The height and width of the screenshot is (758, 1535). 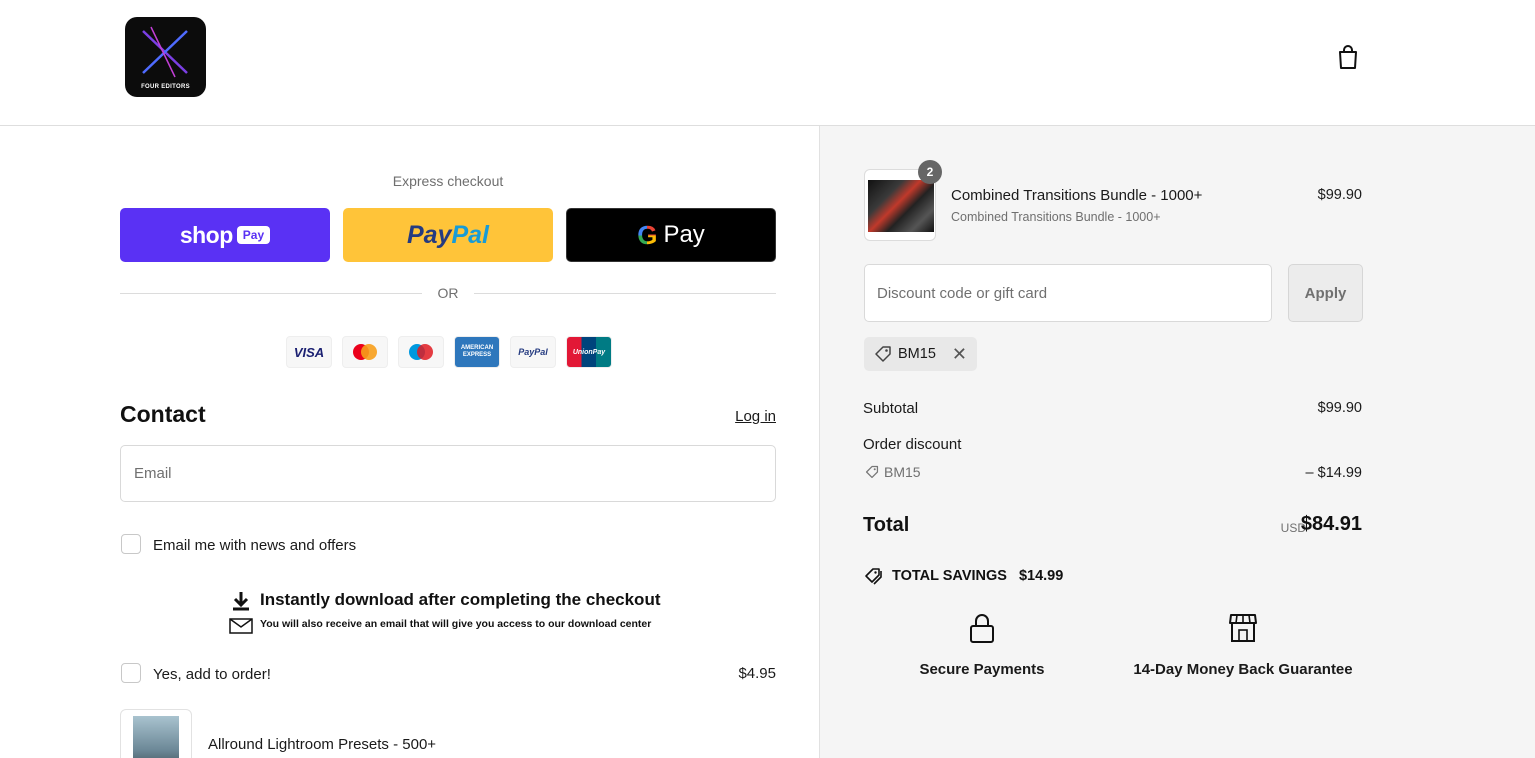 What do you see at coordinates (873, 576) in the screenshot?
I see `tags-icon` at bounding box center [873, 576].